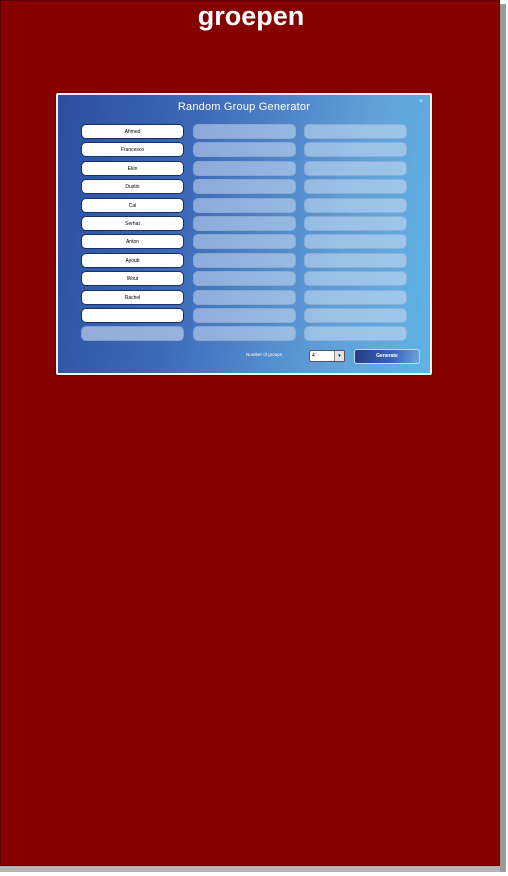 The height and width of the screenshot is (876, 508). What do you see at coordinates (421, 101) in the screenshot?
I see `close-icon: ×` at bounding box center [421, 101].